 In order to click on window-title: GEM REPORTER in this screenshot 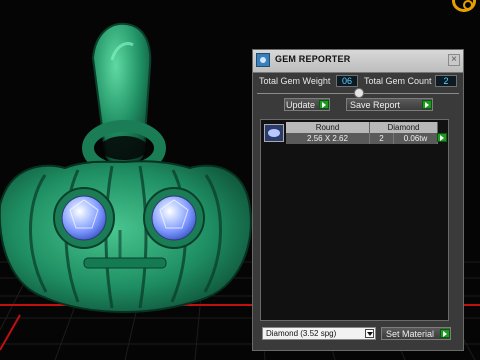, I will do `click(313, 59)`.